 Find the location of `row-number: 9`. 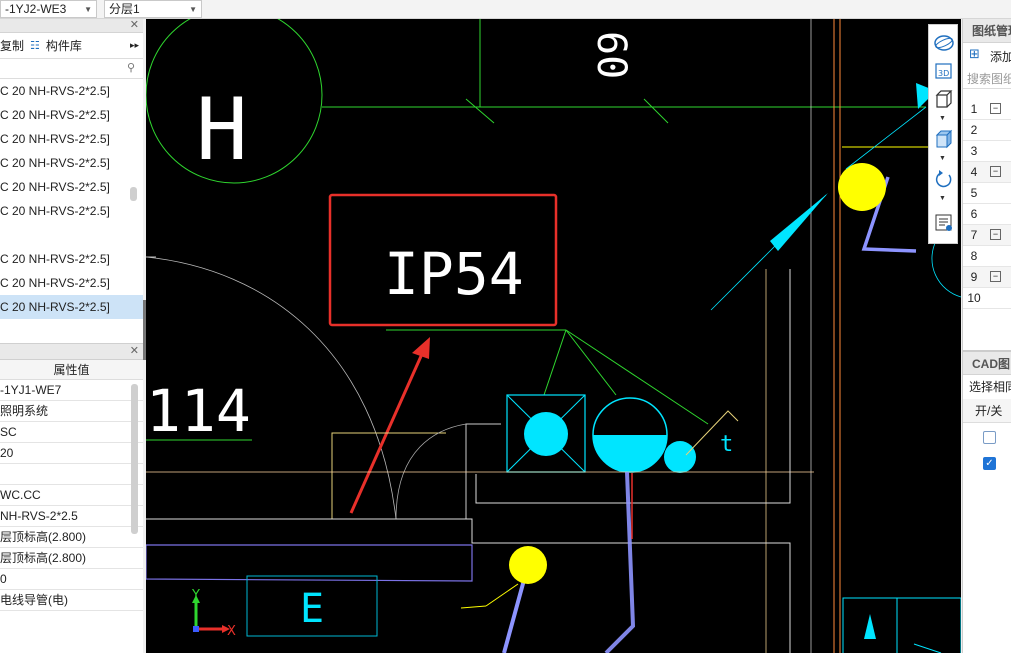

row-number: 9 is located at coordinates (974, 277).